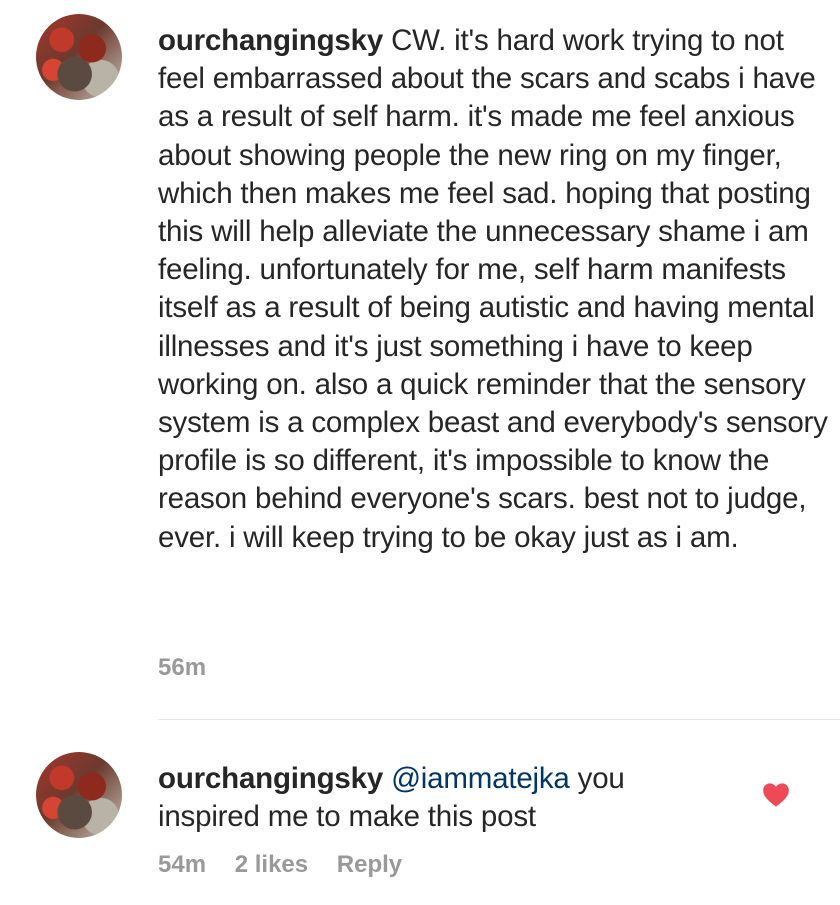 Image resolution: width=840 pixels, height=905 pixels. I want to click on comment-meta: 54m 2 likes Reply, so click(291, 865).